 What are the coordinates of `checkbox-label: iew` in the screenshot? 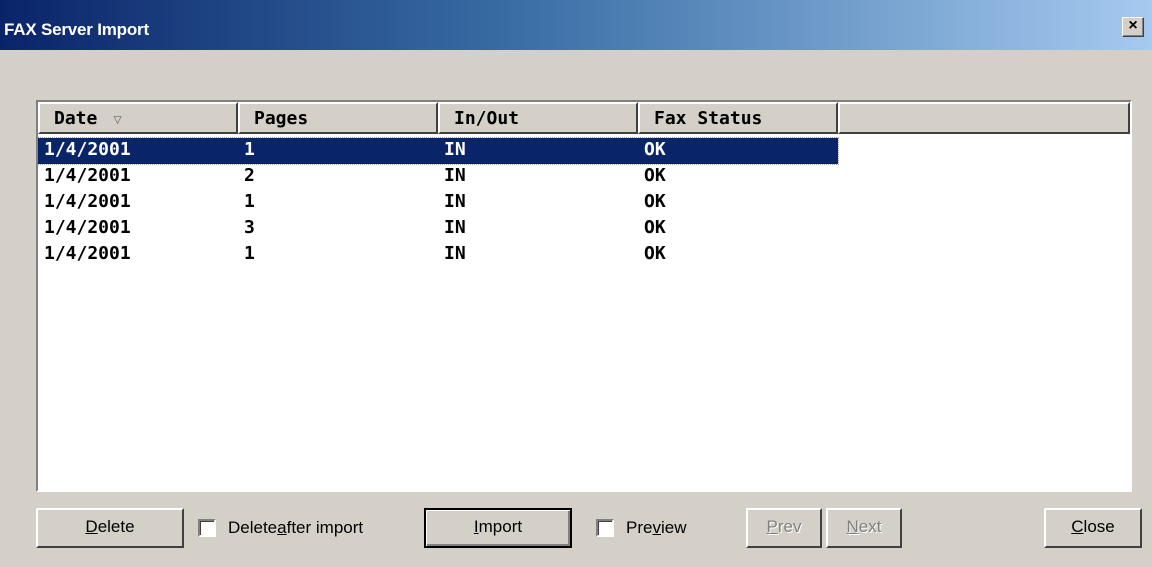 It's located at (673, 527).